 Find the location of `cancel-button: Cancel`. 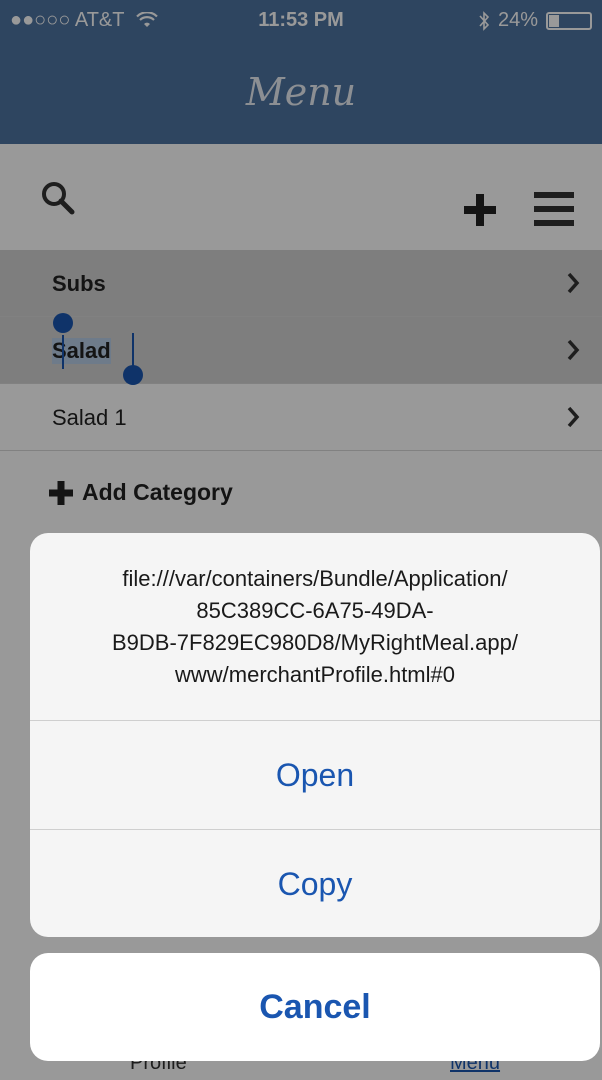

cancel-button: Cancel is located at coordinates (315, 1007).